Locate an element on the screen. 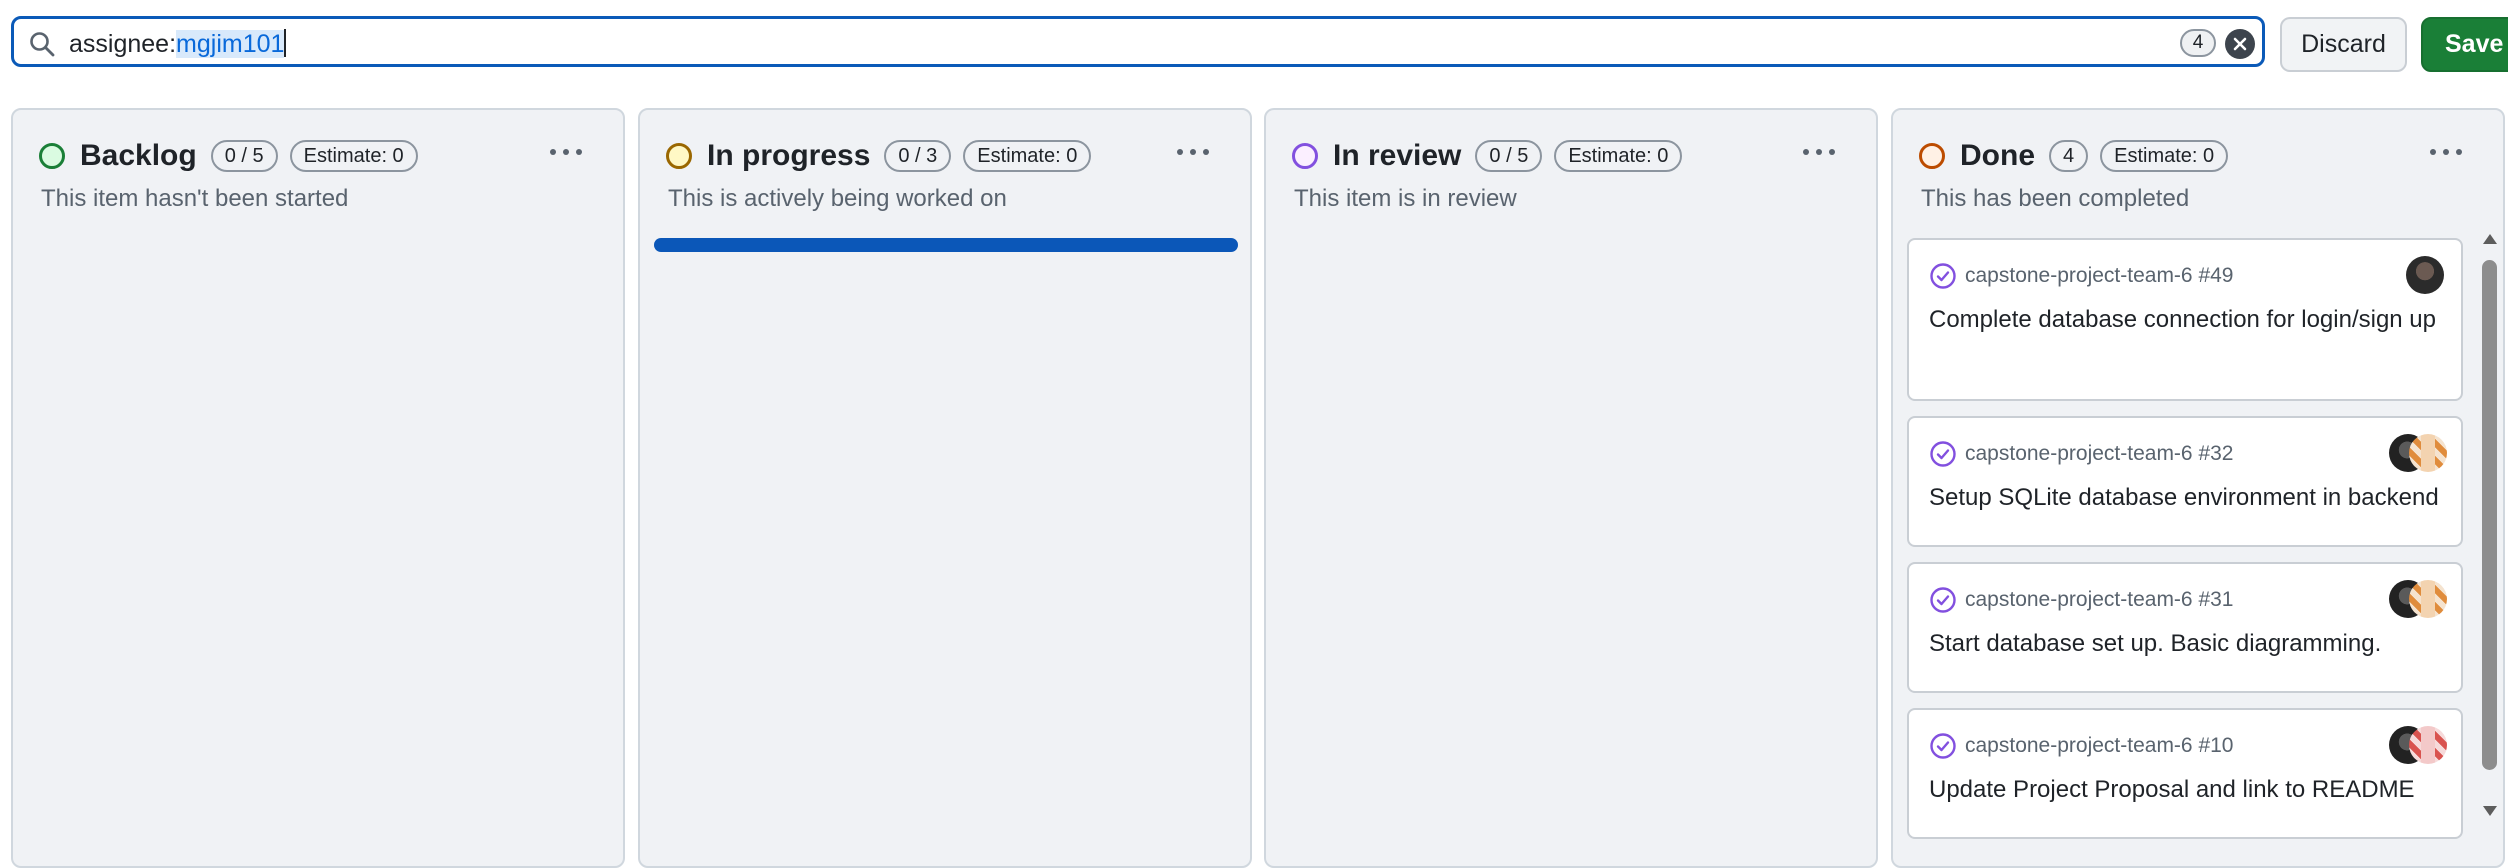 Image resolution: width=2508 pixels, height=868 pixels. card-repo-link: capstone-project-team-6 #49 is located at coordinates (2099, 276).